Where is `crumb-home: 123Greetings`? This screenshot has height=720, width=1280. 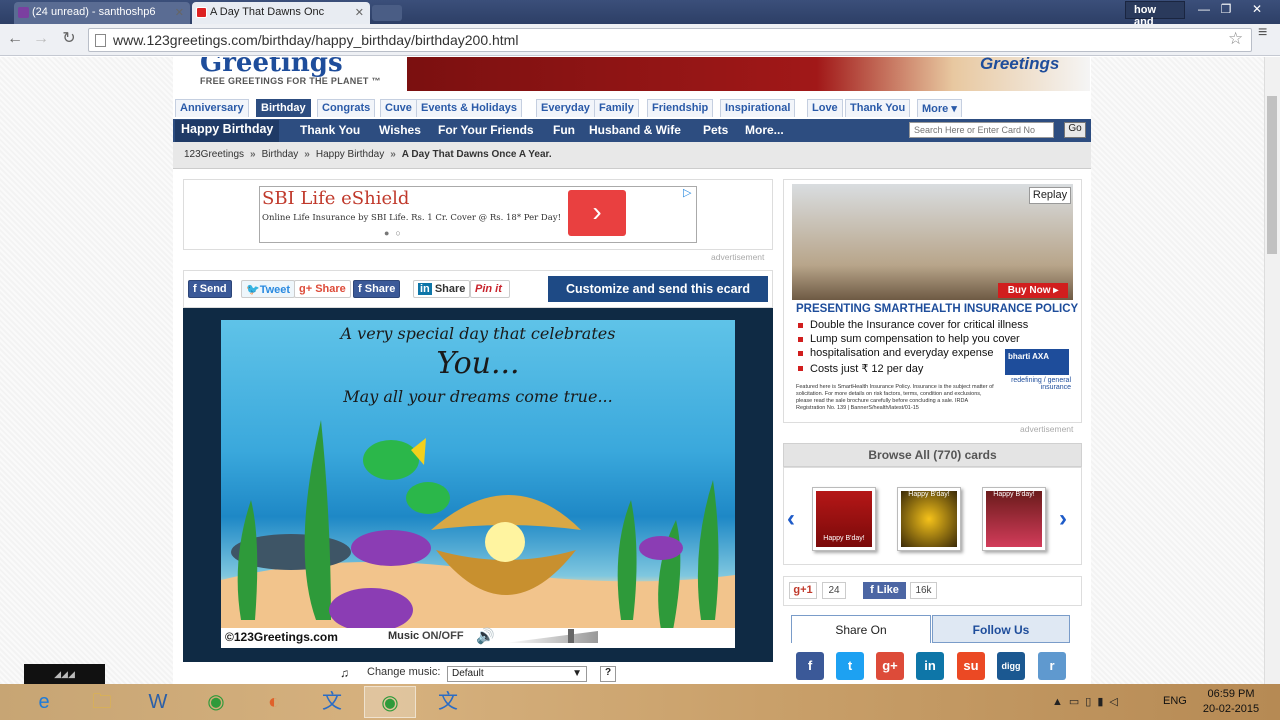
crumb-home: 123Greetings is located at coordinates (214, 154).